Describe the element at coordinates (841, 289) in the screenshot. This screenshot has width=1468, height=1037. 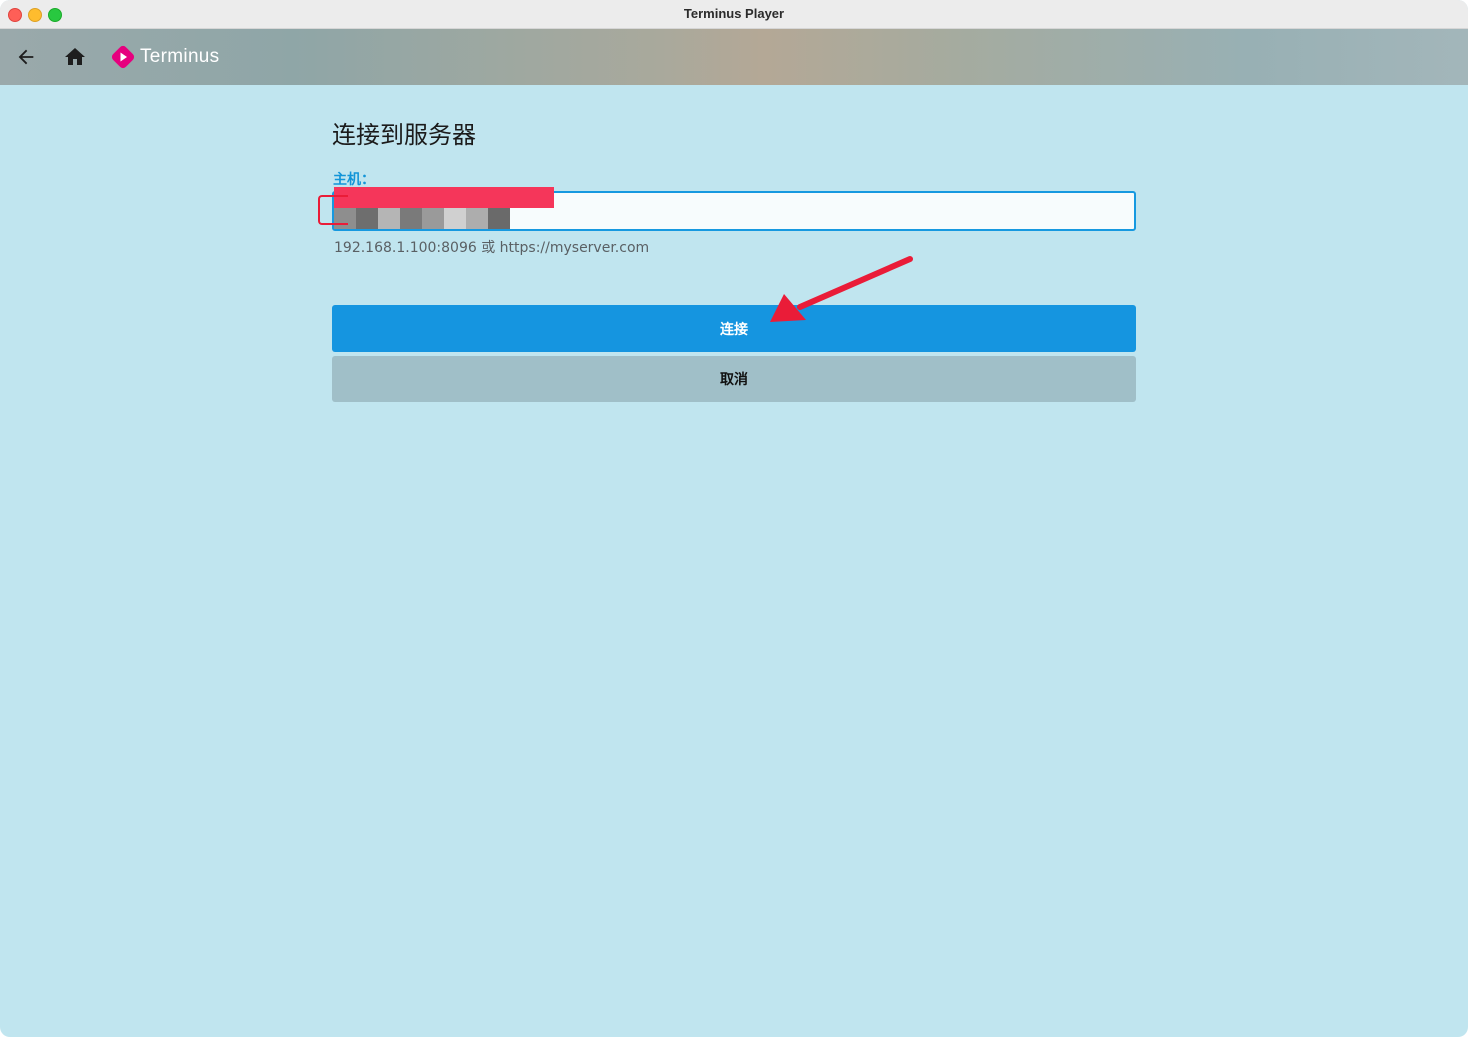
I see `annotation-arrow-icon` at that location.